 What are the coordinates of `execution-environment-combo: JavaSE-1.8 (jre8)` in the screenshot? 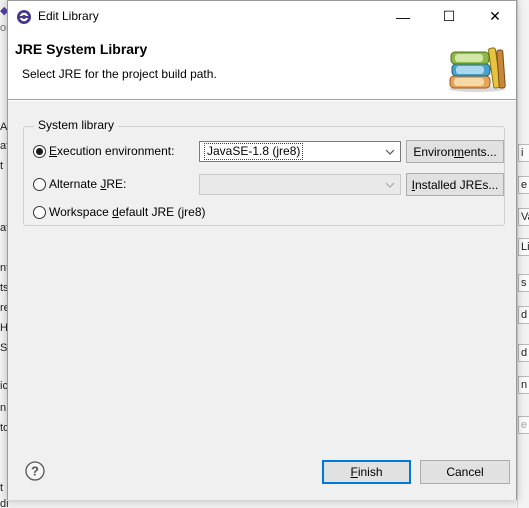 It's located at (300, 151).